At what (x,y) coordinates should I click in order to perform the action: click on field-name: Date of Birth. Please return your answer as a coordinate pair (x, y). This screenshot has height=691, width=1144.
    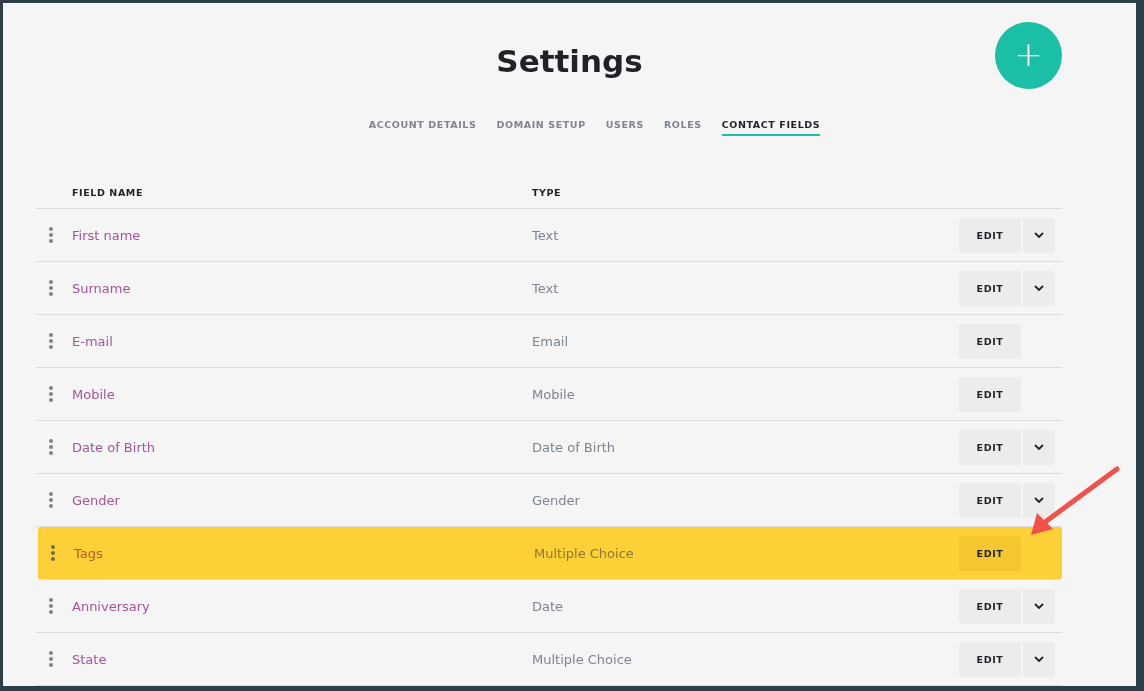
    Looking at the image, I should click on (302, 447).